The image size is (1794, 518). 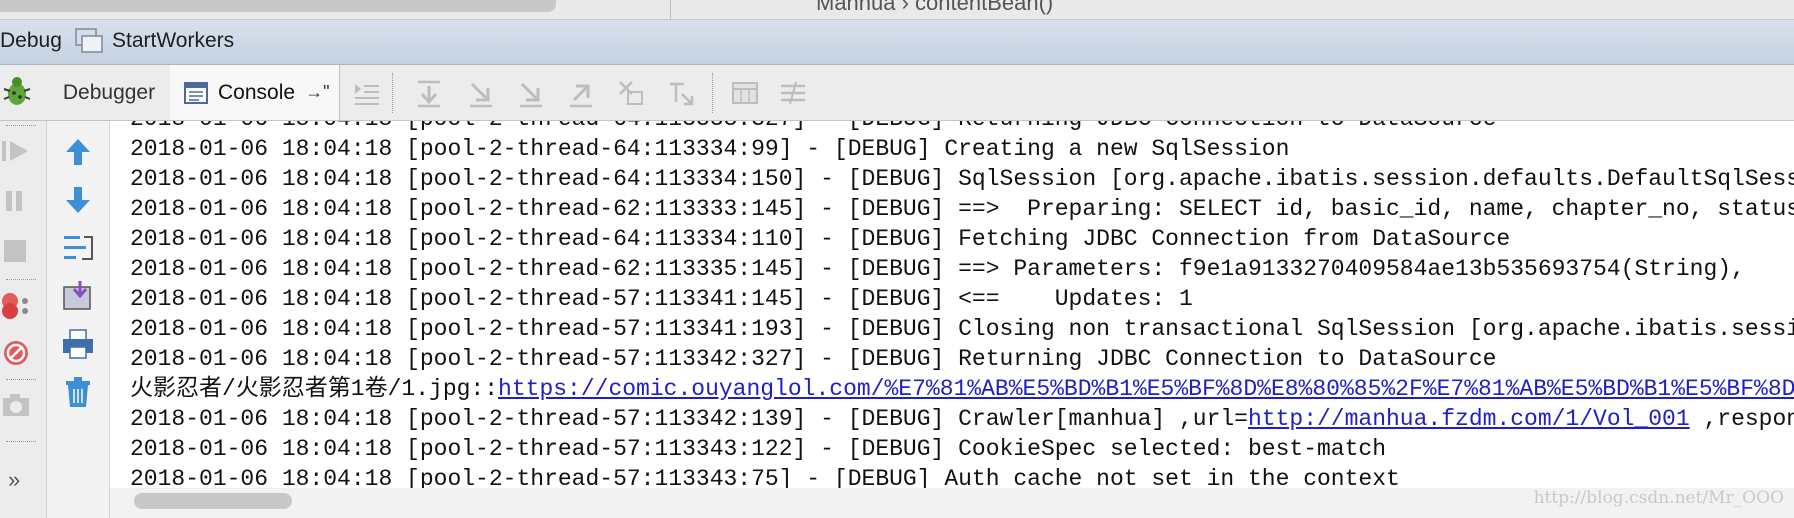 What do you see at coordinates (196, 92) in the screenshot?
I see `console-icon` at bounding box center [196, 92].